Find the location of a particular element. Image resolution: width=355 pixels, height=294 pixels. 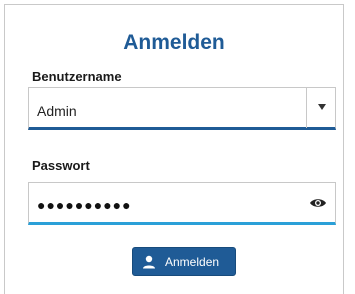

login-button: Anmelden is located at coordinates (184, 261).